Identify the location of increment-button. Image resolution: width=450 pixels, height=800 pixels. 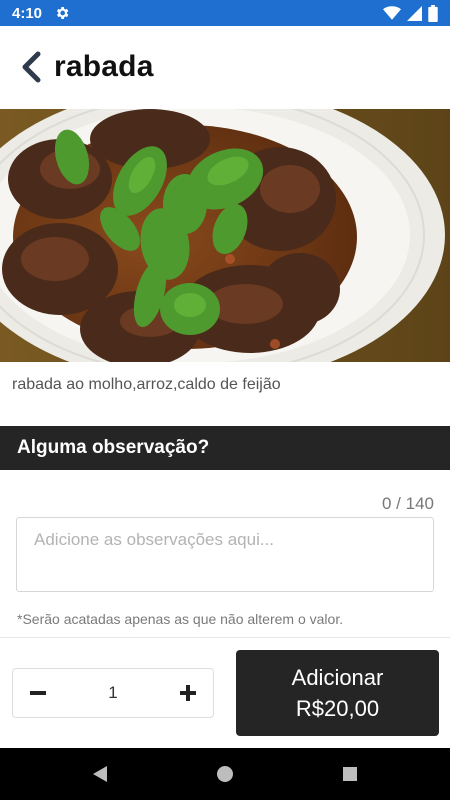
(188, 693).